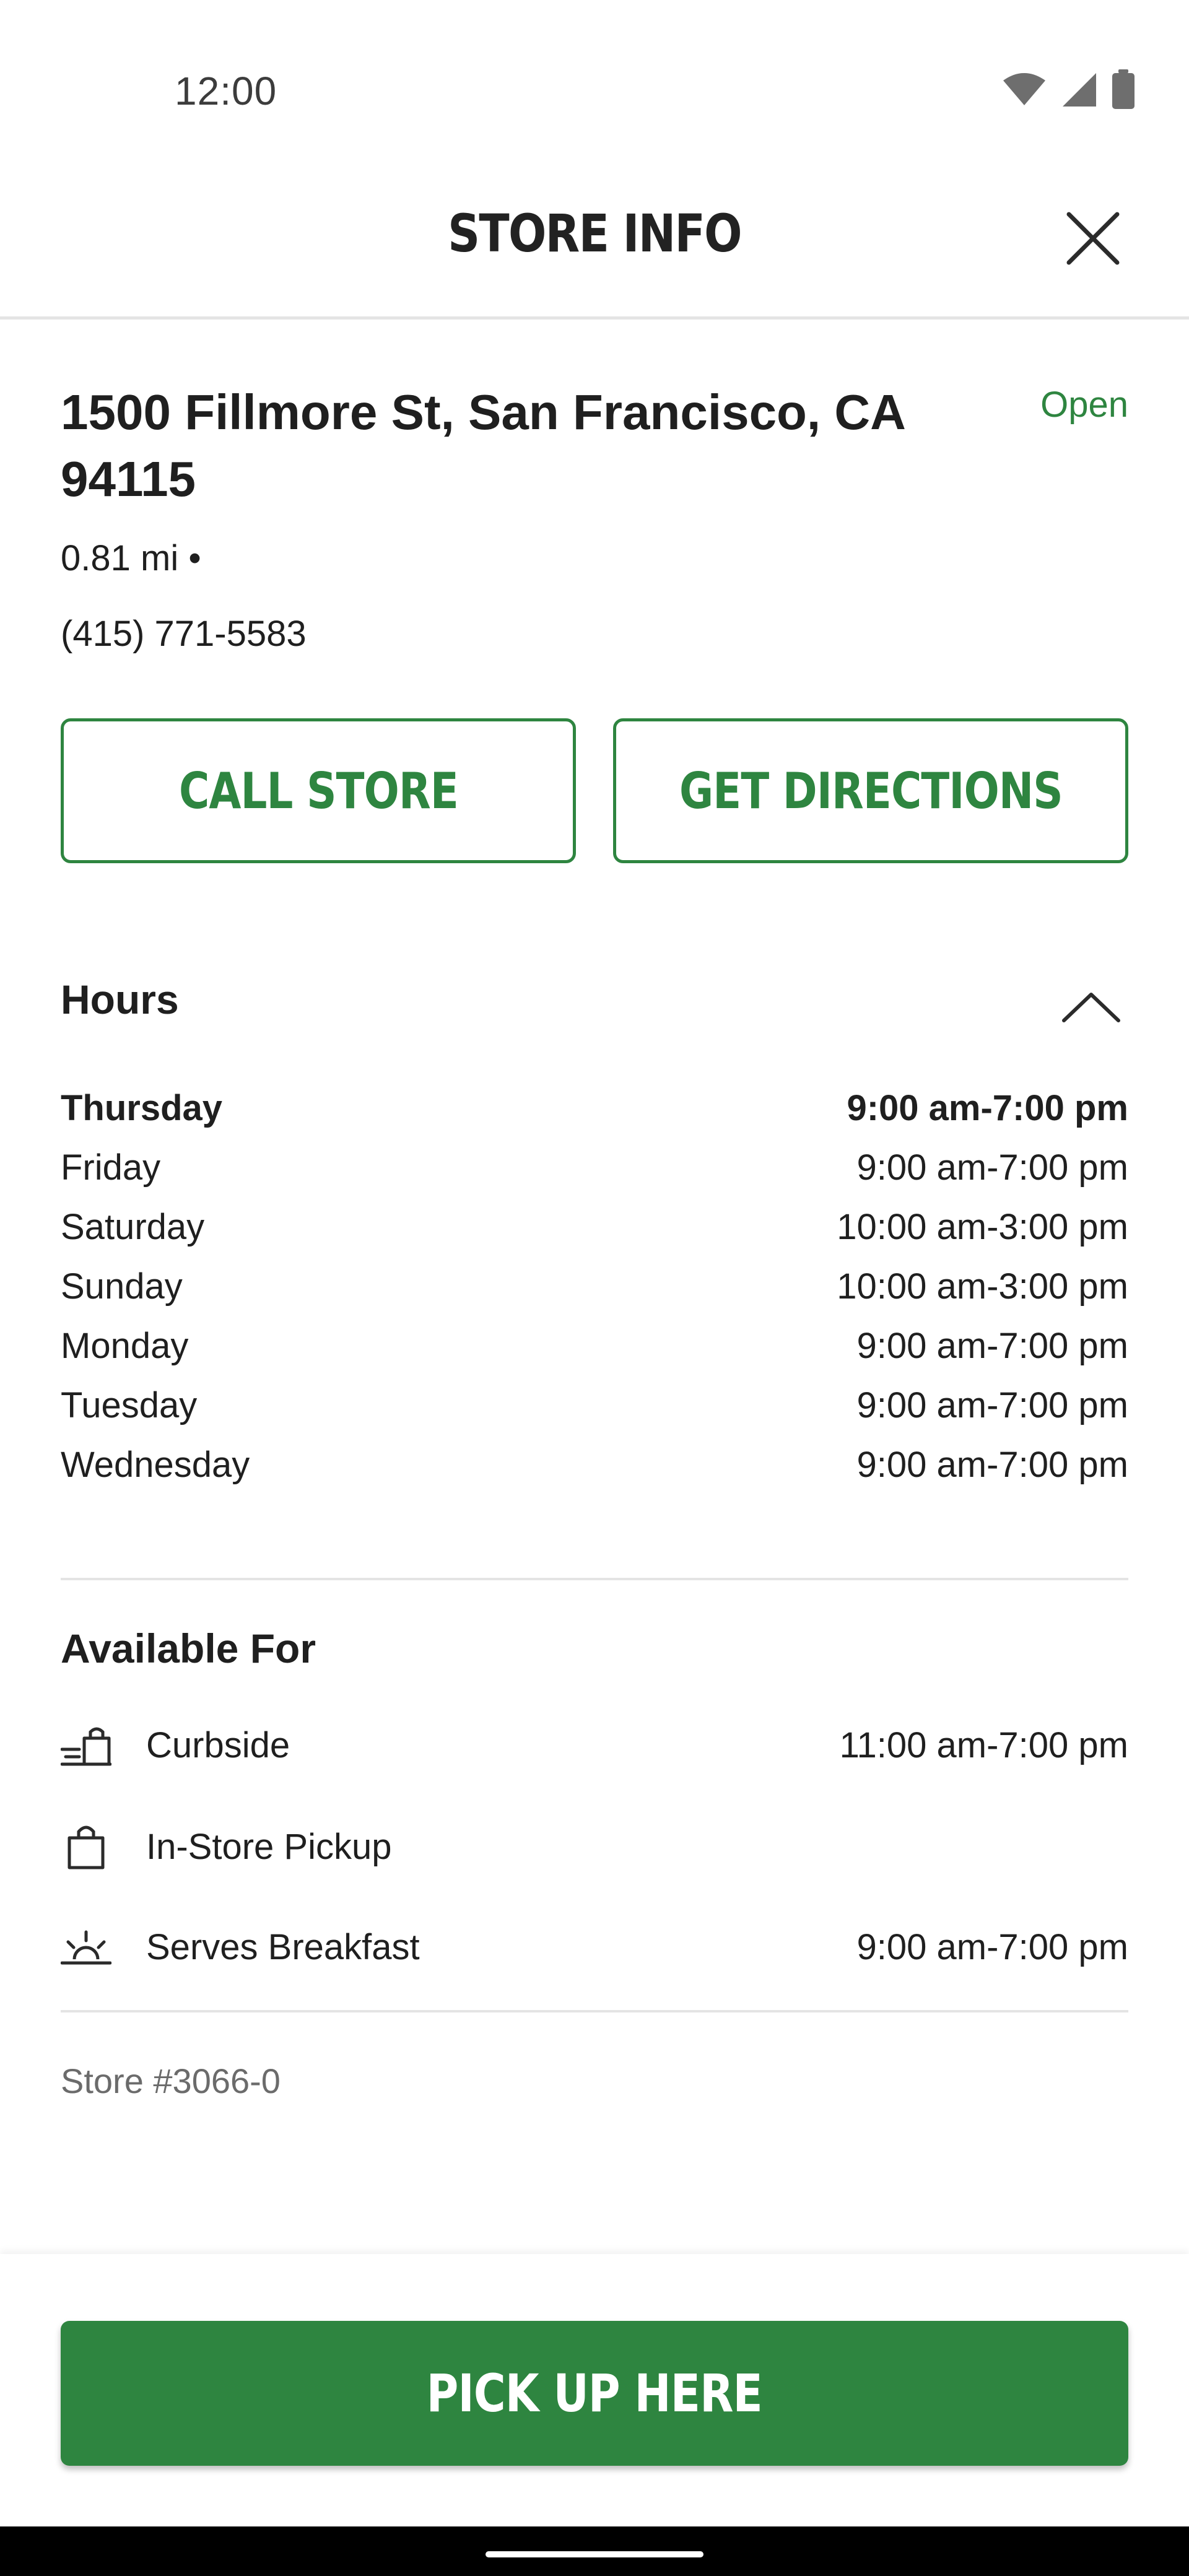 The height and width of the screenshot is (2576, 1189). What do you see at coordinates (594, 86) in the screenshot?
I see `status-bar: 12:00` at bounding box center [594, 86].